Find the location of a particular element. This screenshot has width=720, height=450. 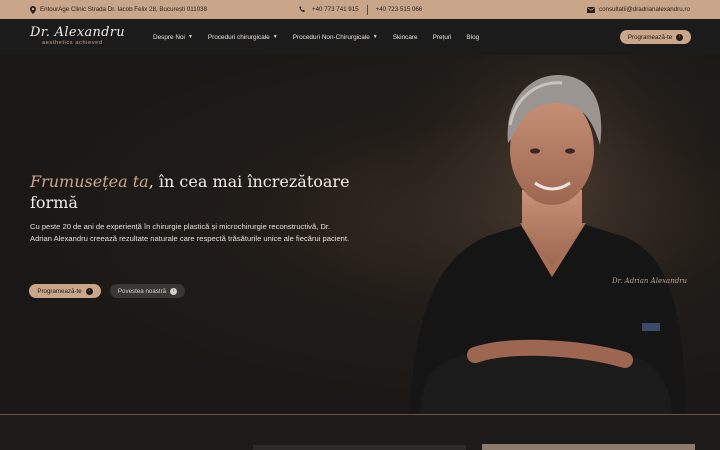

nav-item-proceduri-non-chirurgicale: Proceduri Non-Chirurgicale ▼ is located at coordinates (335, 37).